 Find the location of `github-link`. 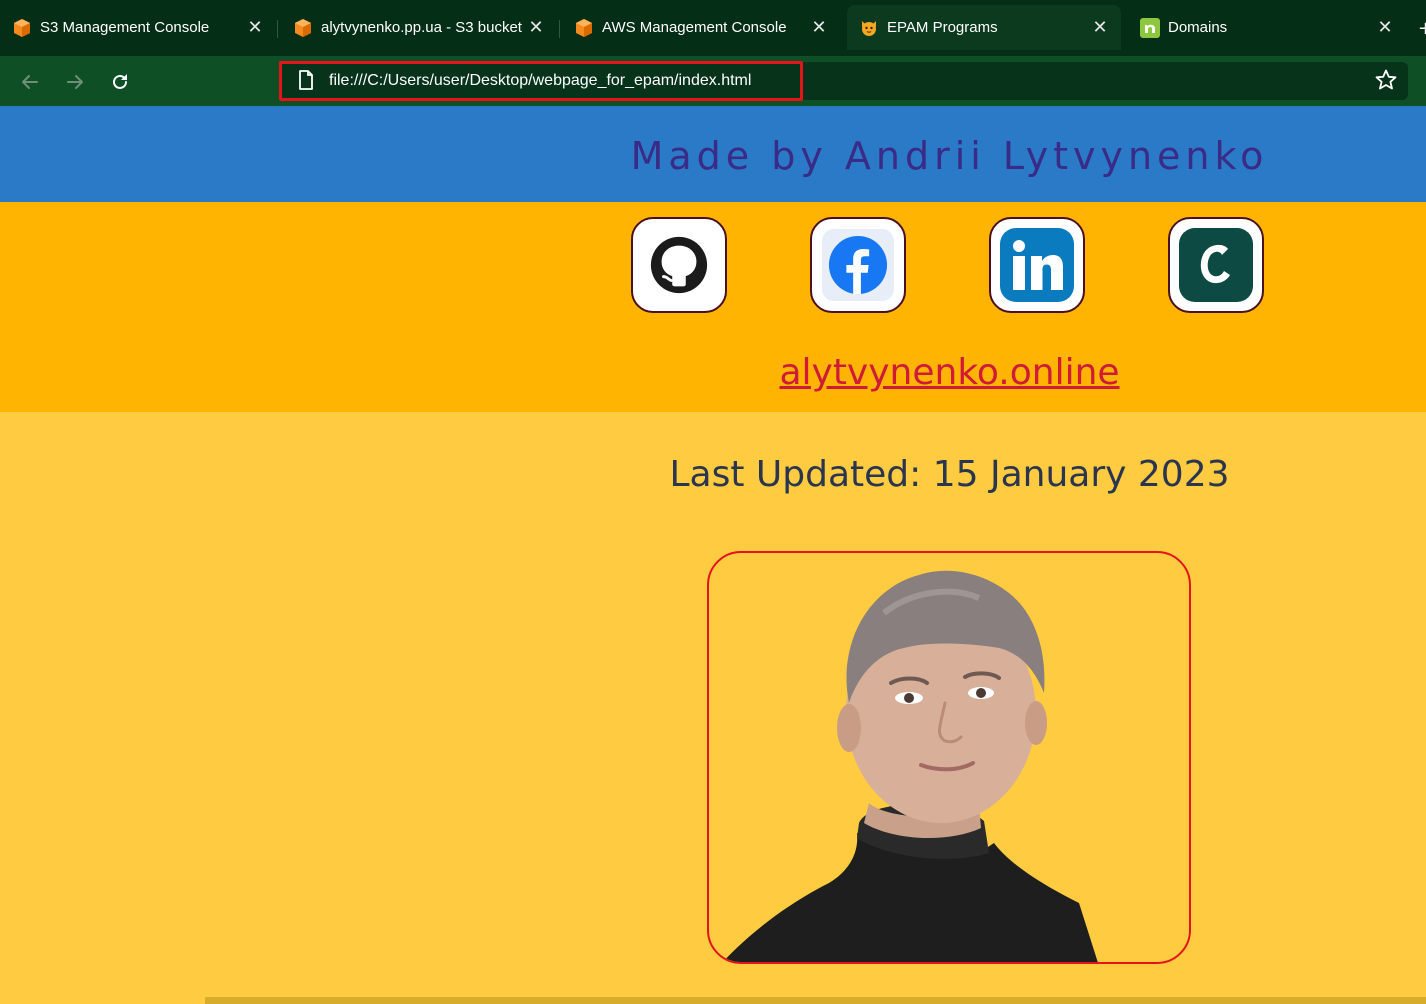

github-link is located at coordinates (679, 265).